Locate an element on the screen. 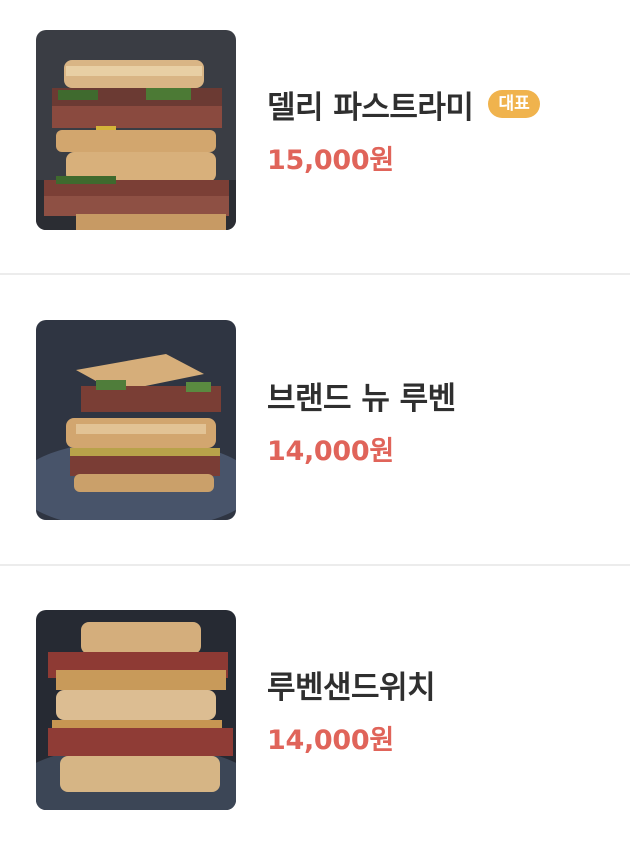 The image size is (630, 846). name-row: 브랜드 뉴 루벤 is located at coordinates (361, 395).